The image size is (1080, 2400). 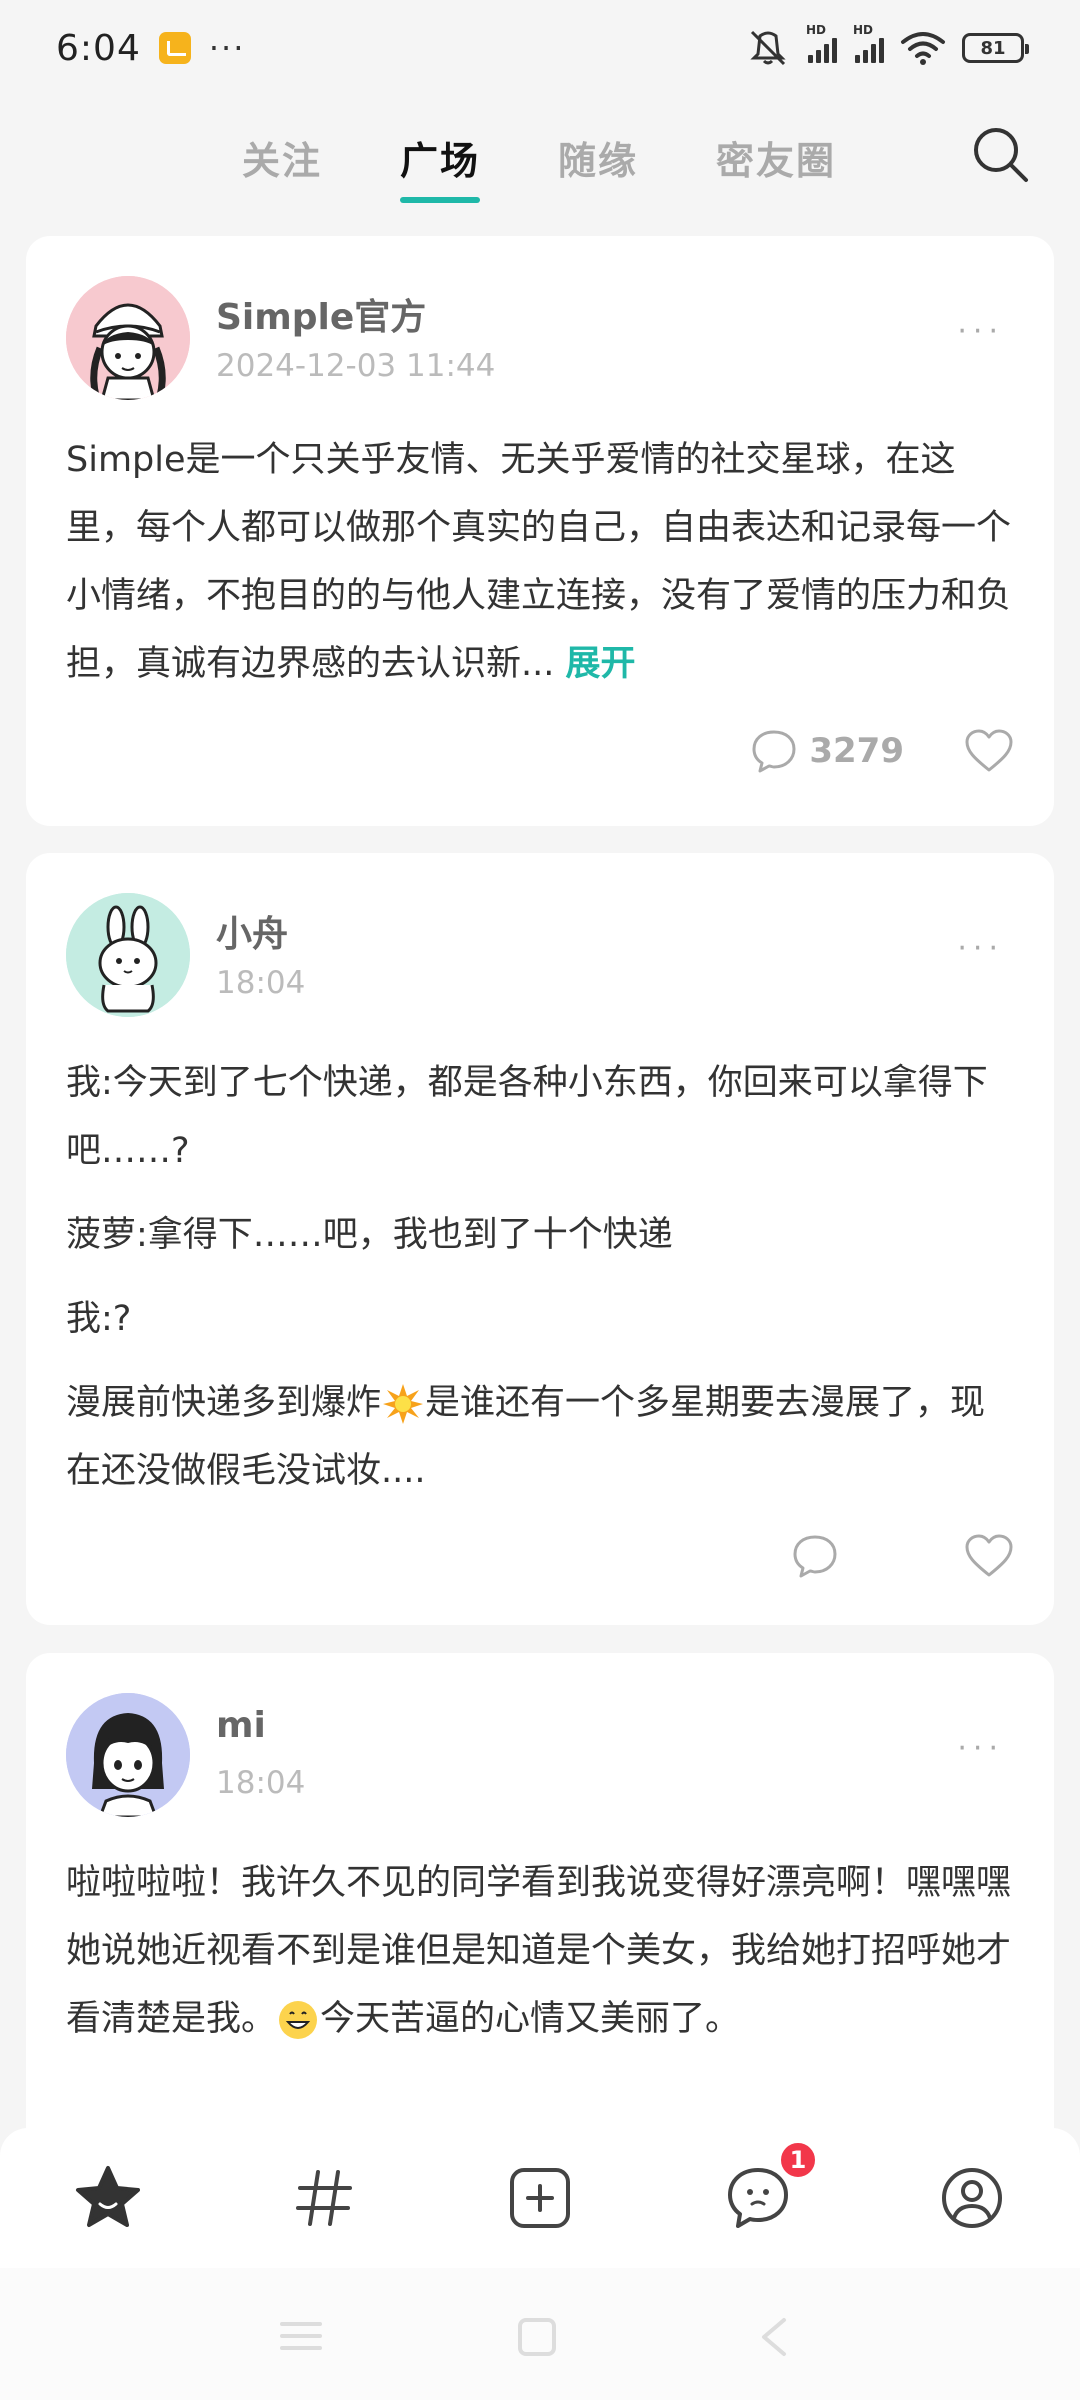 What do you see at coordinates (821, 43) in the screenshot?
I see `signal-icon: HD` at bounding box center [821, 43].